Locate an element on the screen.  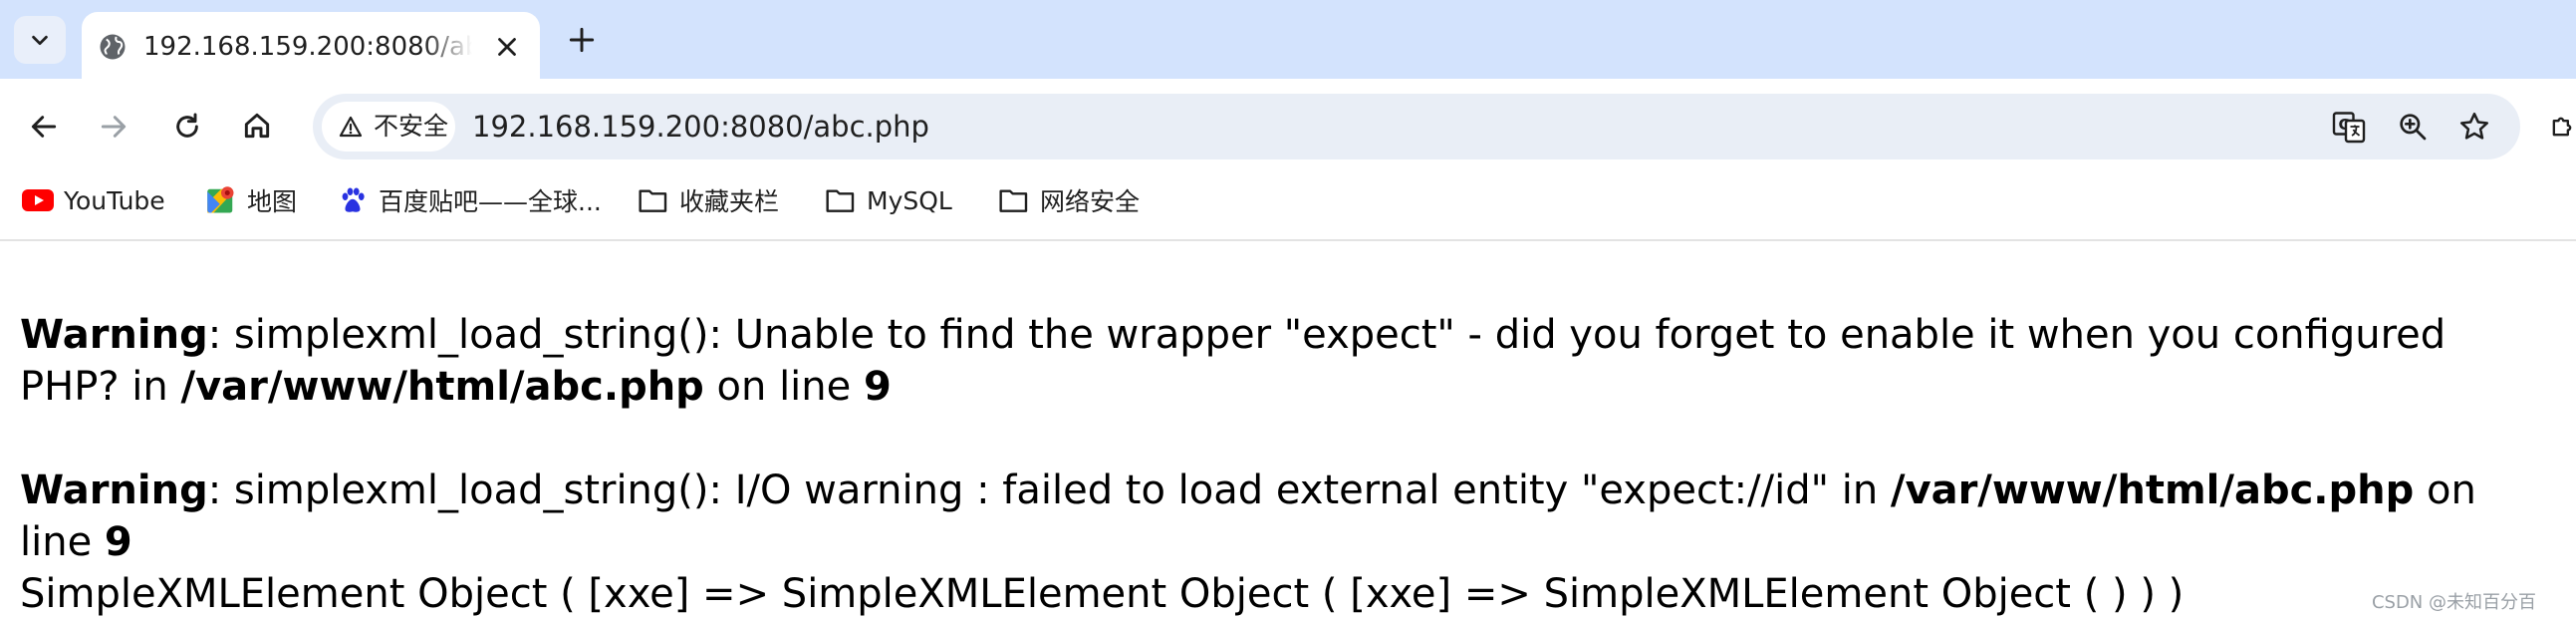
bookmark-folder-network-security: 网络安全 is located at coordinates (1069, 200).